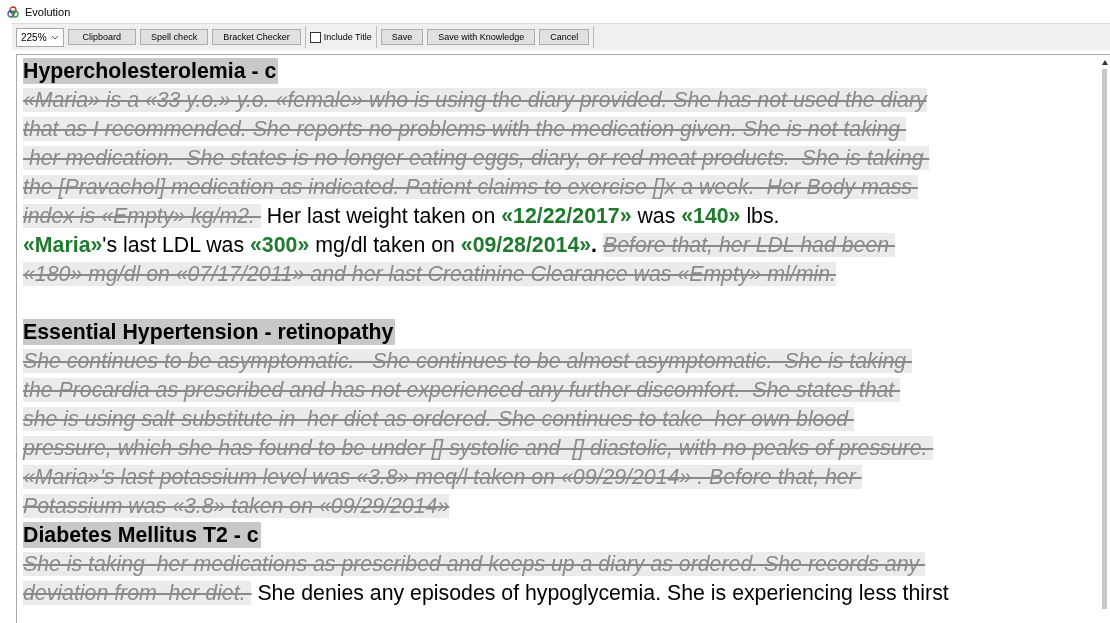 Image resolution: width=1110 pixels, height=623 pixels. Describe the element at coordinates (486, 593) in the screenshot. I see `text-line: deviation from her diet. She denies any episodes of hypoglycemia. She is experiencing less thirst` at that location.